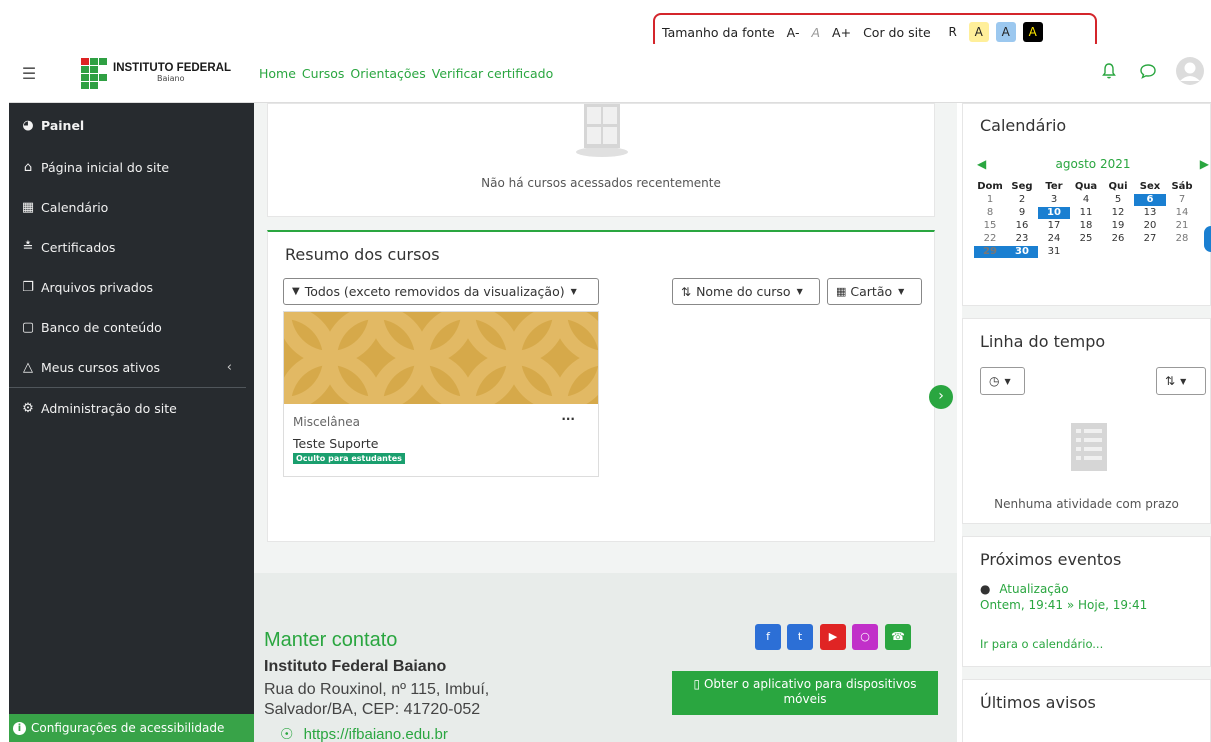  I want to click on calendar-day-8: 8, so click(990, 213).